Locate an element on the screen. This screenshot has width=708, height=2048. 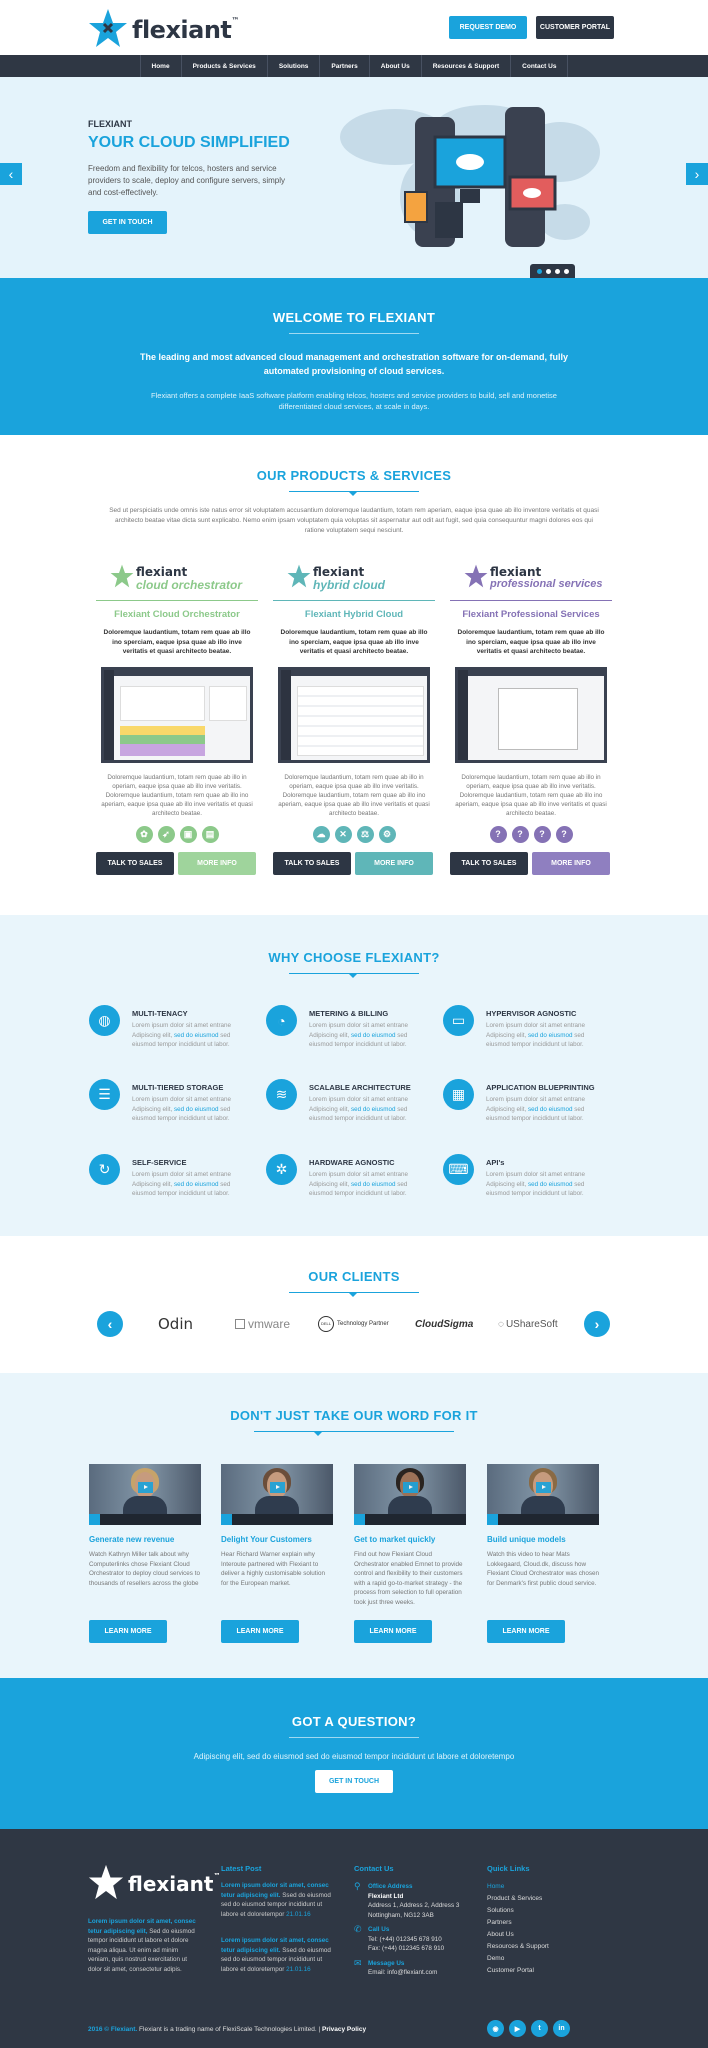
feature-title: SELF-SERVICE is located at coordinates (159, 1162).